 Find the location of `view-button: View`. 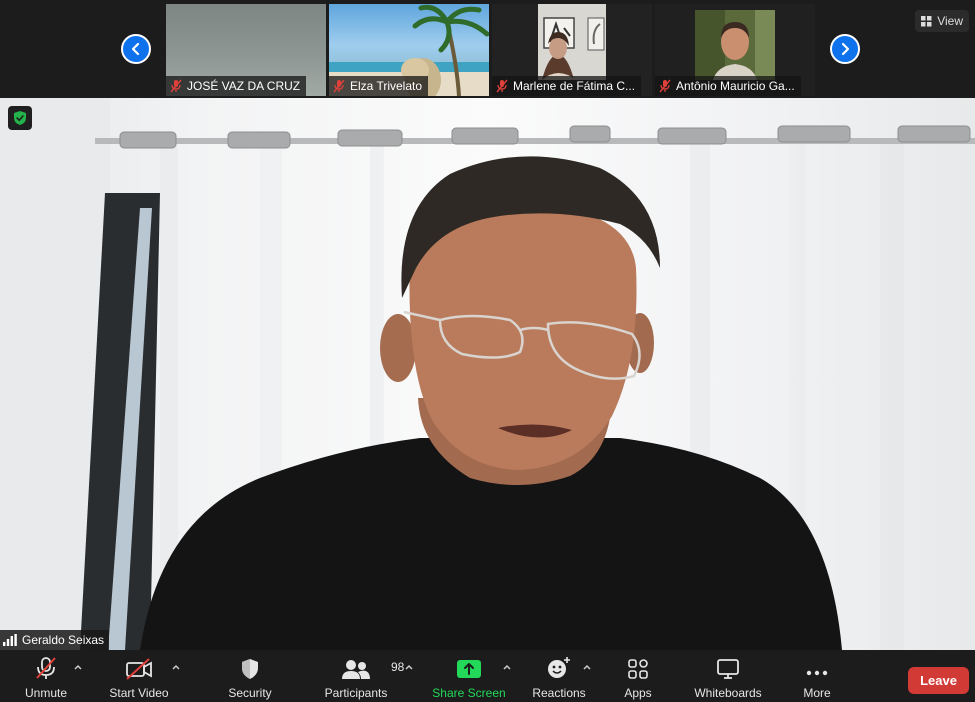

view-button: View is located at coordinates (942, 21).